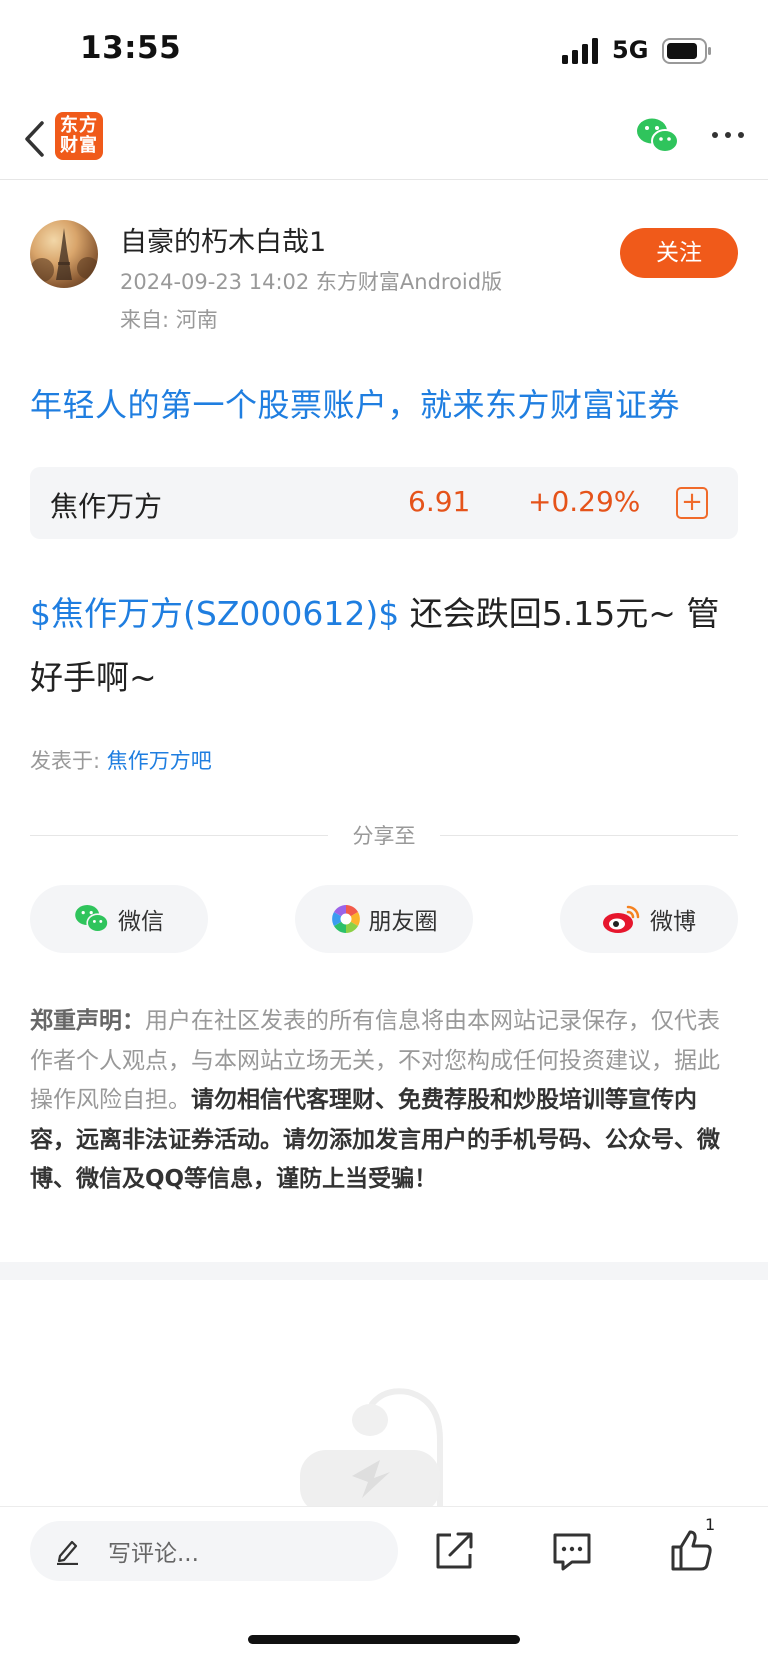  What do you see at coordinates (439, 501) in the screenshot?
I see `stock-price: 6.91` at bounding box center [439, 501].